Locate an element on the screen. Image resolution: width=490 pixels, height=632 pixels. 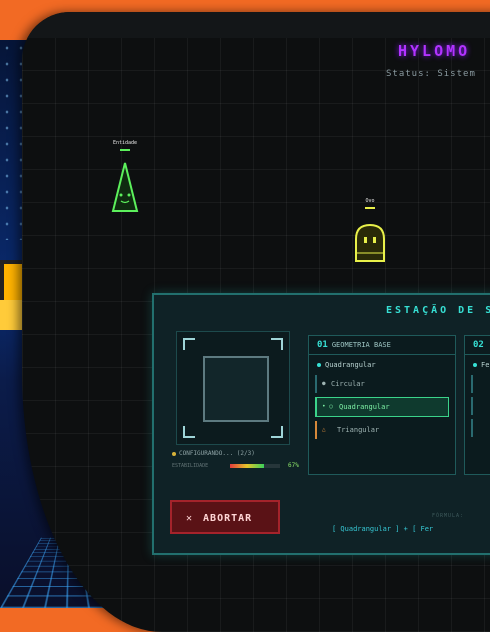
close-icon: ✕ is located at coordinates (190, 518).